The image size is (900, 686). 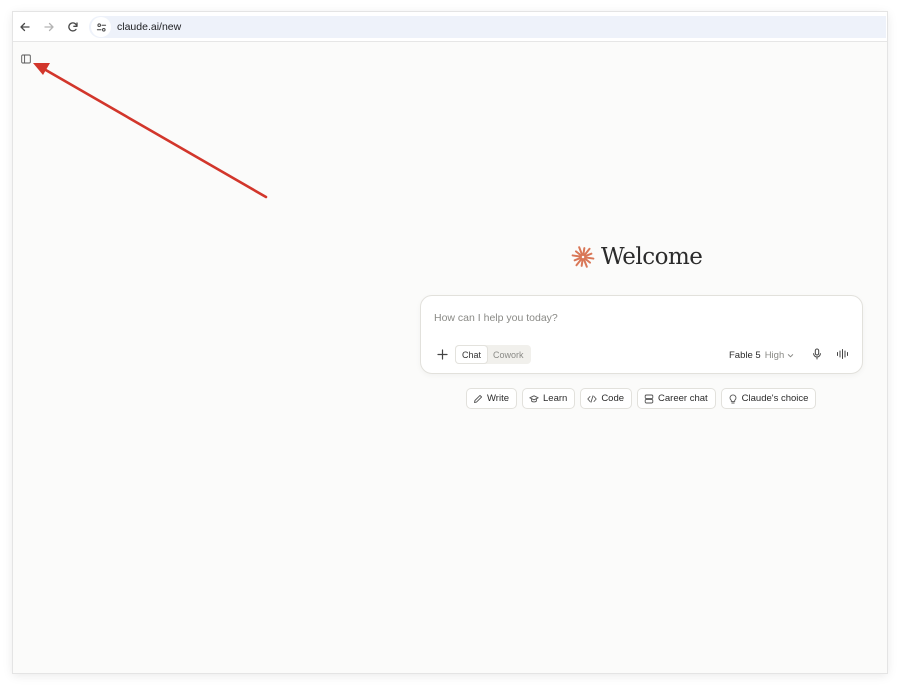 I want to click on chip-label: Claude's choice, so click(x=775, y=398).